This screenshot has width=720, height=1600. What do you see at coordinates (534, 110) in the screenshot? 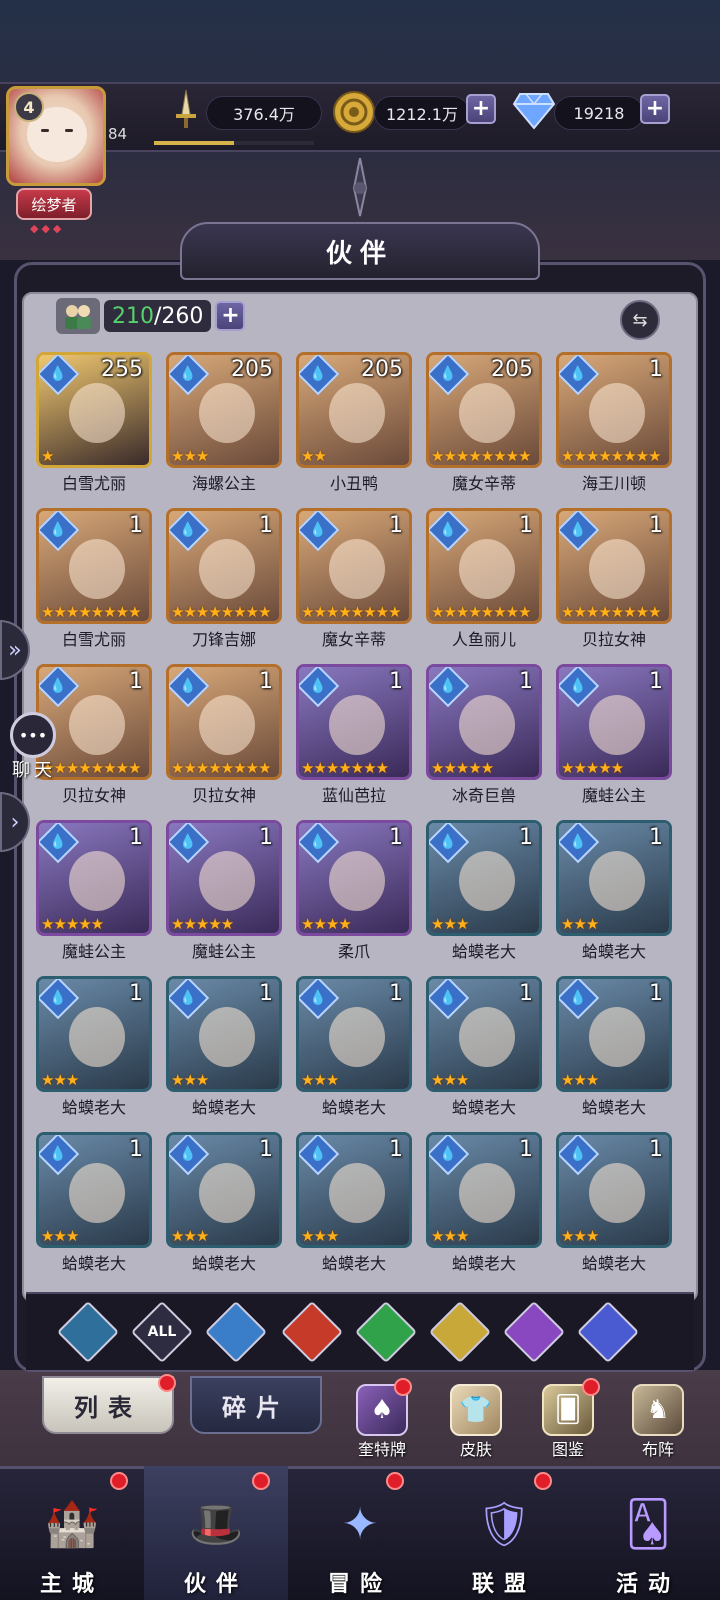
I see `diamond-icon` at bounding box center [534, 110].